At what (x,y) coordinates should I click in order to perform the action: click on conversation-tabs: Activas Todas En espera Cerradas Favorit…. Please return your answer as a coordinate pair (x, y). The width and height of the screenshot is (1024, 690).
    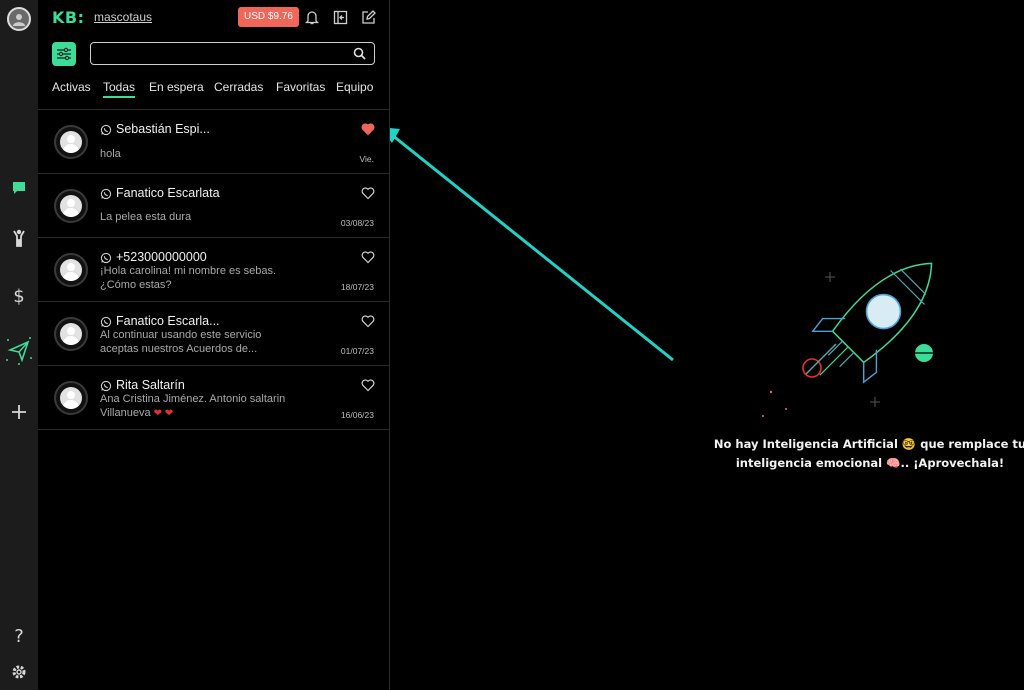
    Looking at the image, I should click on (220, 90).